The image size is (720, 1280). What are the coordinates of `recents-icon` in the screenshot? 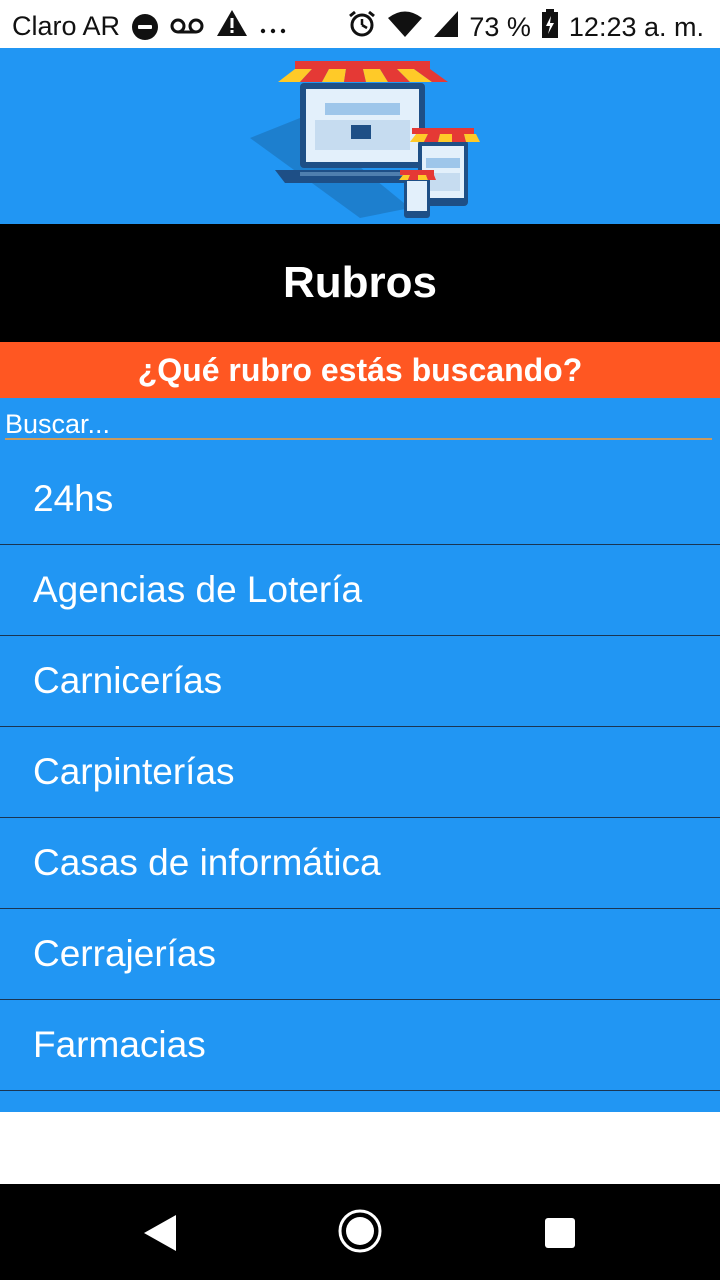 It's located at (560, 1233).